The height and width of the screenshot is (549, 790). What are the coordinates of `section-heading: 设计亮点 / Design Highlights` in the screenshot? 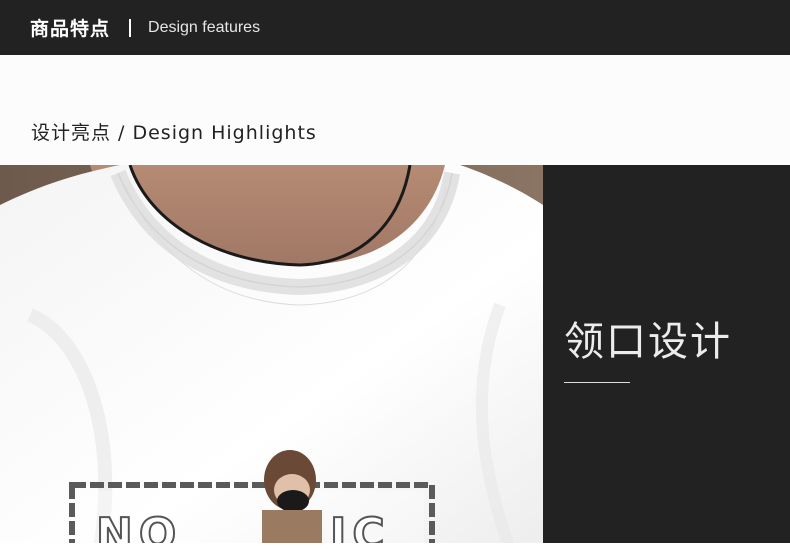 It's located at (174, 133).